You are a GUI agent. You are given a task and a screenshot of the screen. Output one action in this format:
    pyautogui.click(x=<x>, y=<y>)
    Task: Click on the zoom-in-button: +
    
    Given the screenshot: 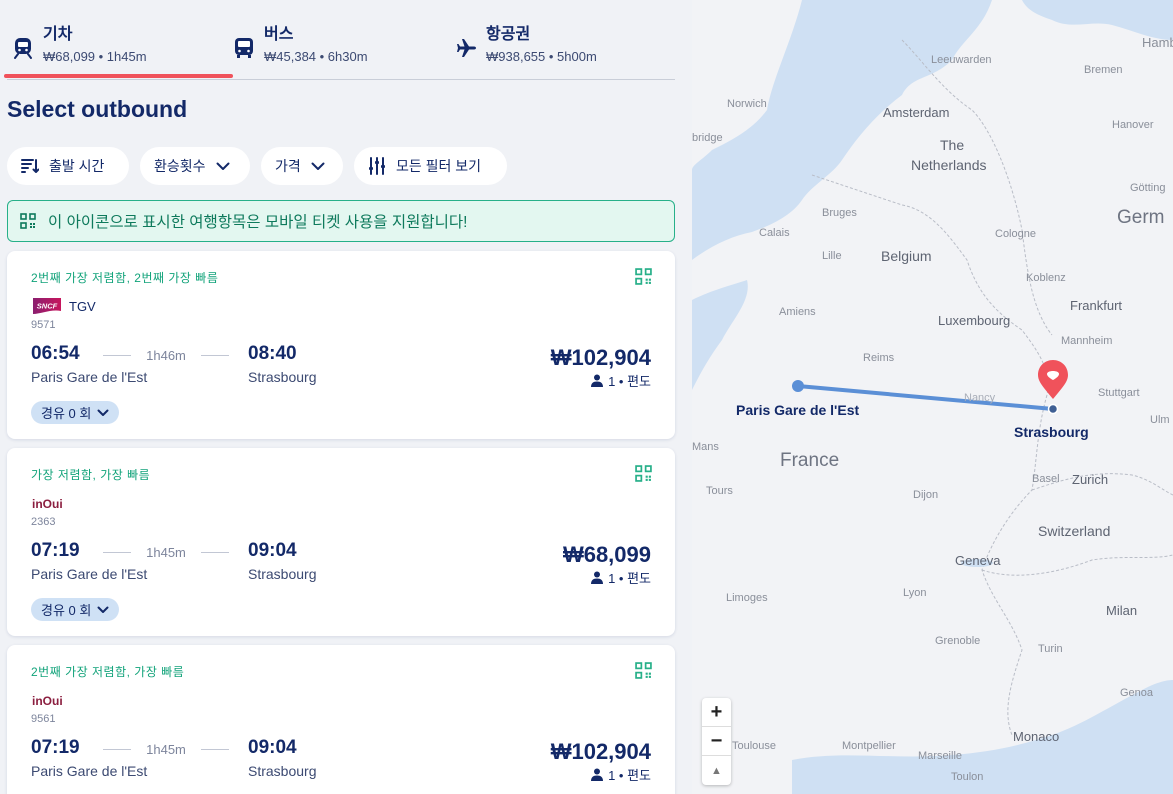 What is the action you would take?
    pyautogui.click(x=716, y=712)
    